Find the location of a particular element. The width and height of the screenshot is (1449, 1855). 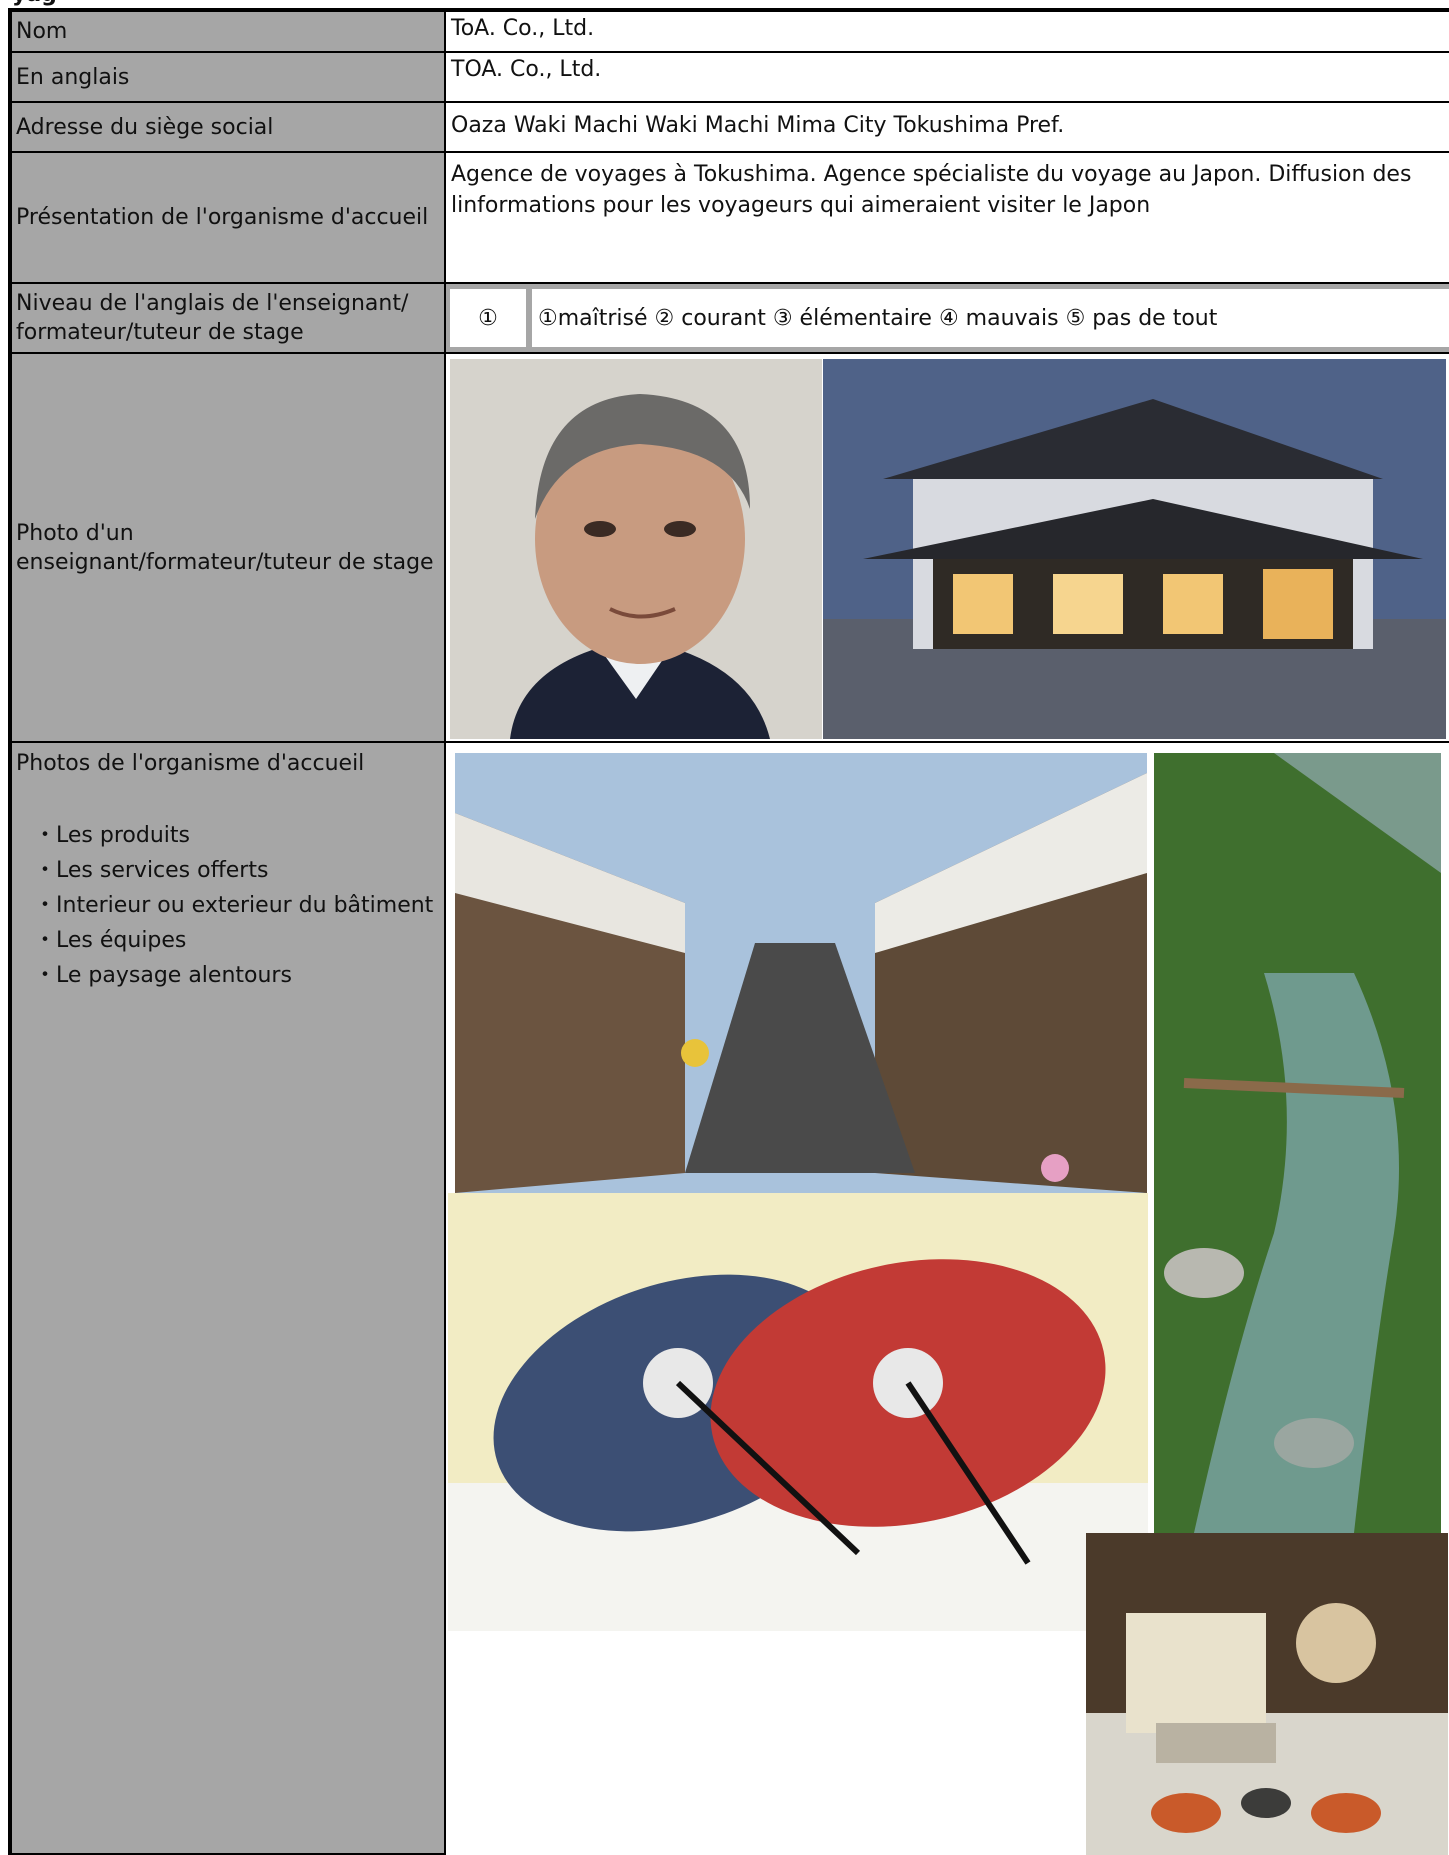

label-presentation: Présentation de l'organisme d'accueil is located at coordinates (229, 218).